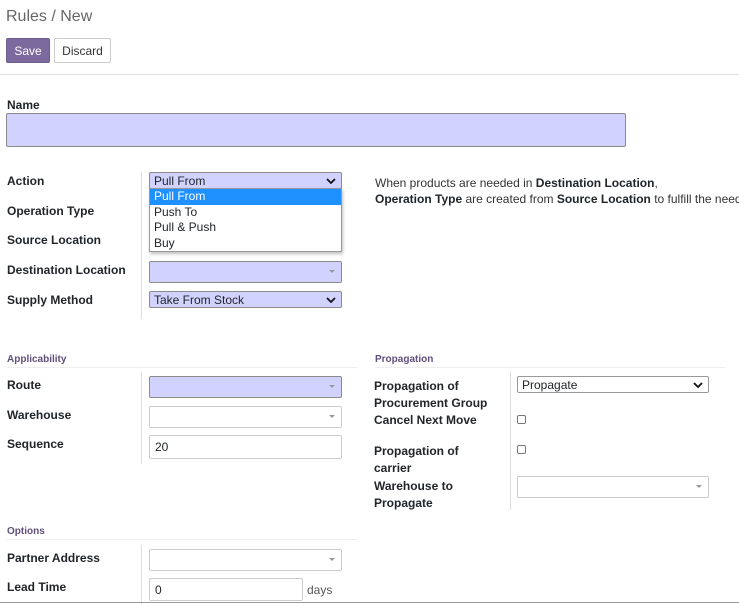  What do you see at coordinates (141, 245) in the screenshot?
I see `main-group-divider` at bounding box center [141, 245].